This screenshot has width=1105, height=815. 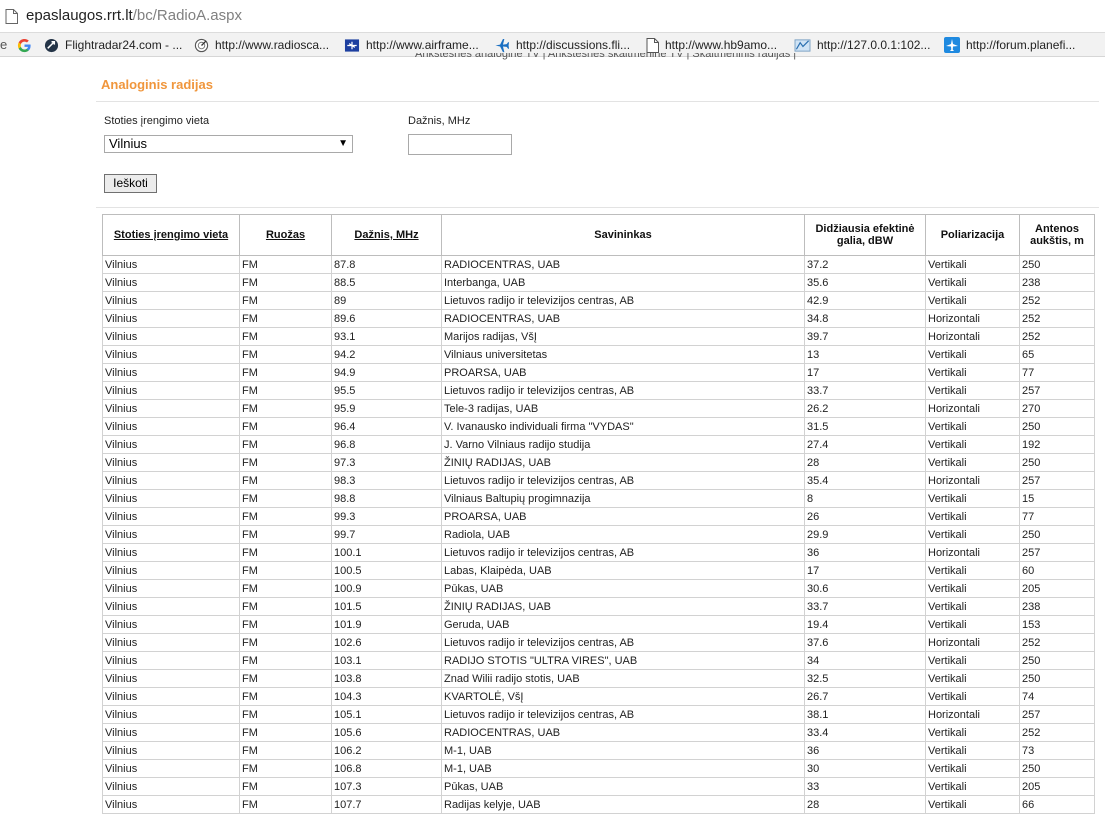 What do you see at coordinates (865, 732) in the screenshot?
I see `cell-power: 33.4` at bounding box center [865, 732].